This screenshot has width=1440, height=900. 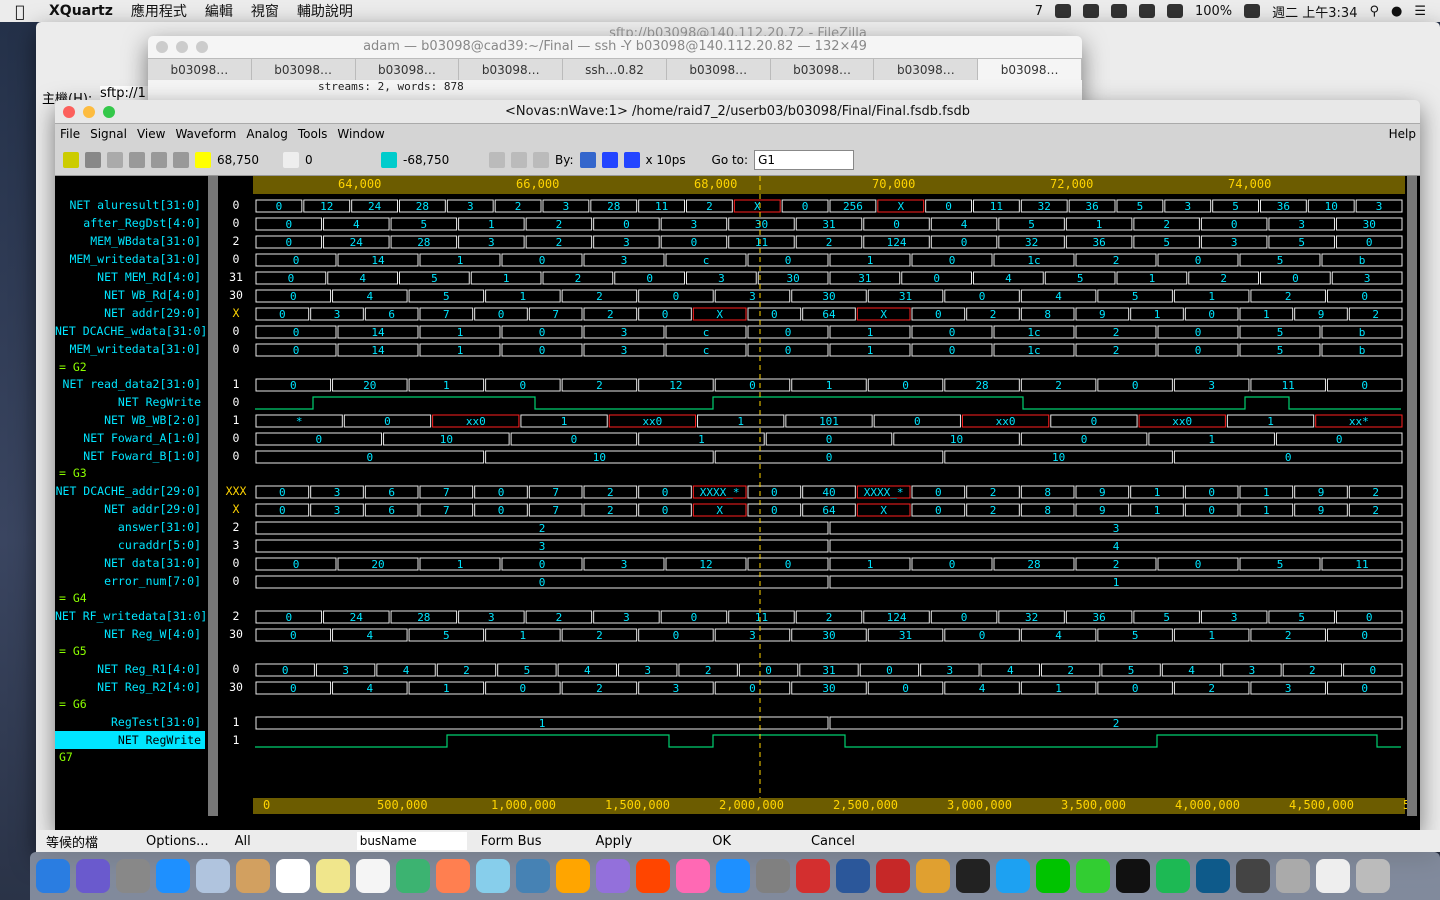 I want to click on menu-signal: Signal, so click(x=108, y=134).